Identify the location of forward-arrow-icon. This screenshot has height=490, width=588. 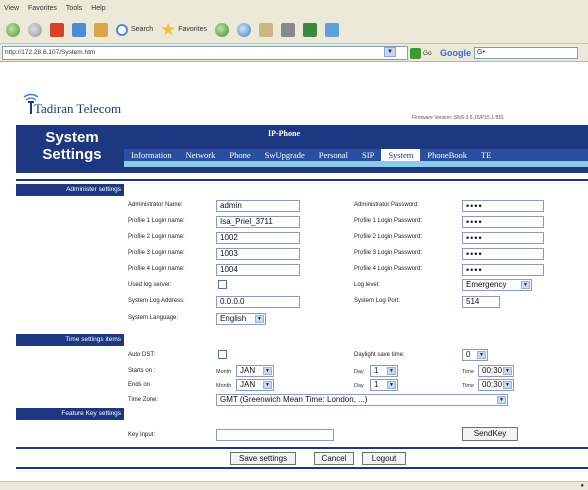
(35, 29).